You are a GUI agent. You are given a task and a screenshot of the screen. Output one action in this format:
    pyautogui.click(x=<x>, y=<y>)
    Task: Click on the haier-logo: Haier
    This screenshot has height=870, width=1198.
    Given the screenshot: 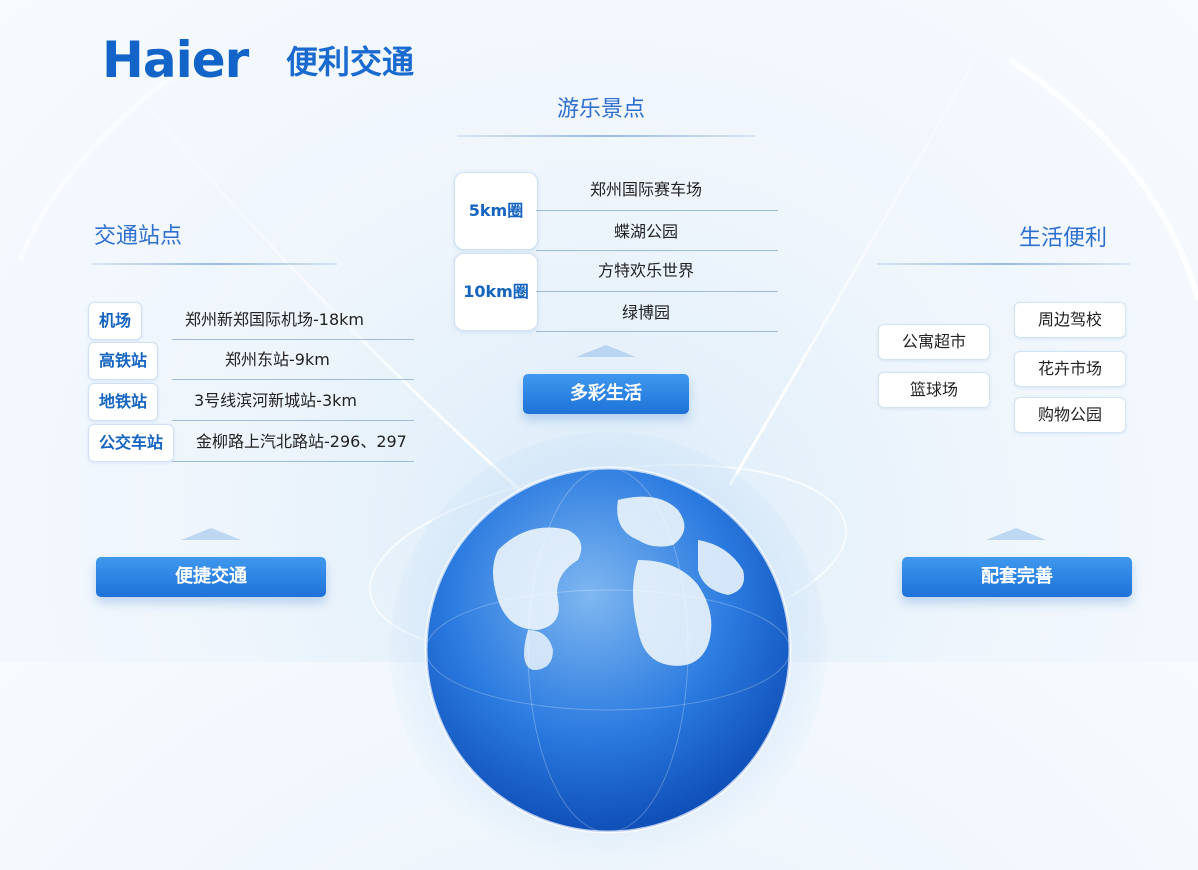 What is the action you would take?
    pyautogui.click(x=175, y=60)
    